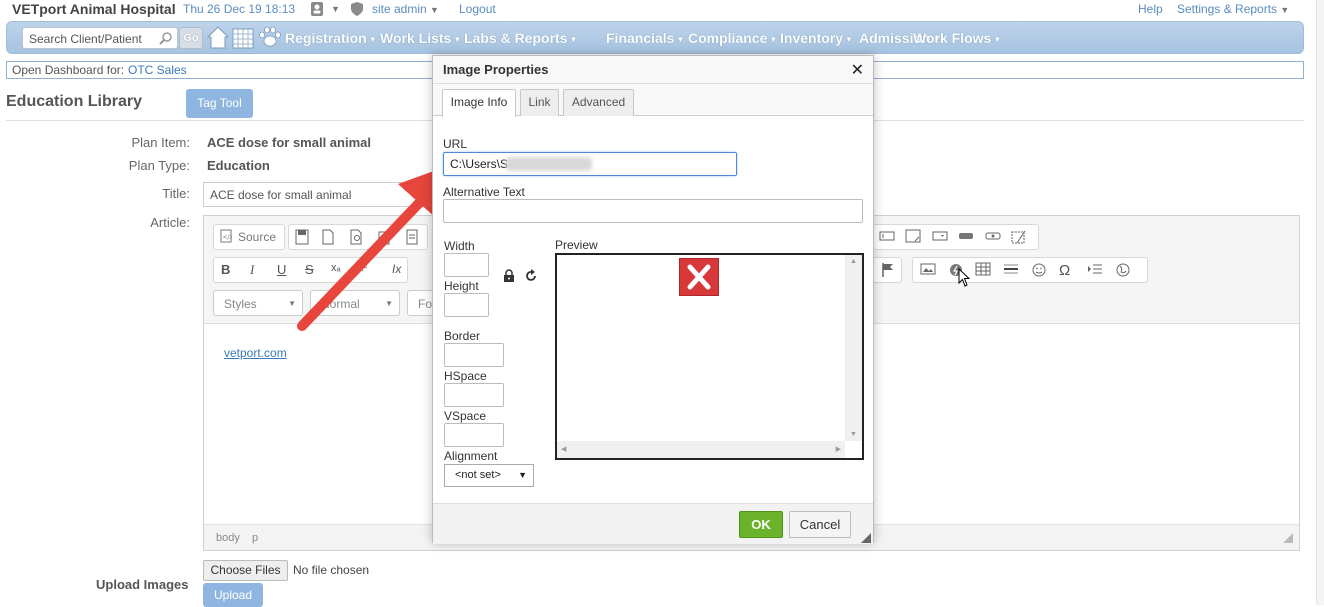  Describe the element at coordinates (255, 353) in the screenshot. I see `content-link: vetport.com` at that location.